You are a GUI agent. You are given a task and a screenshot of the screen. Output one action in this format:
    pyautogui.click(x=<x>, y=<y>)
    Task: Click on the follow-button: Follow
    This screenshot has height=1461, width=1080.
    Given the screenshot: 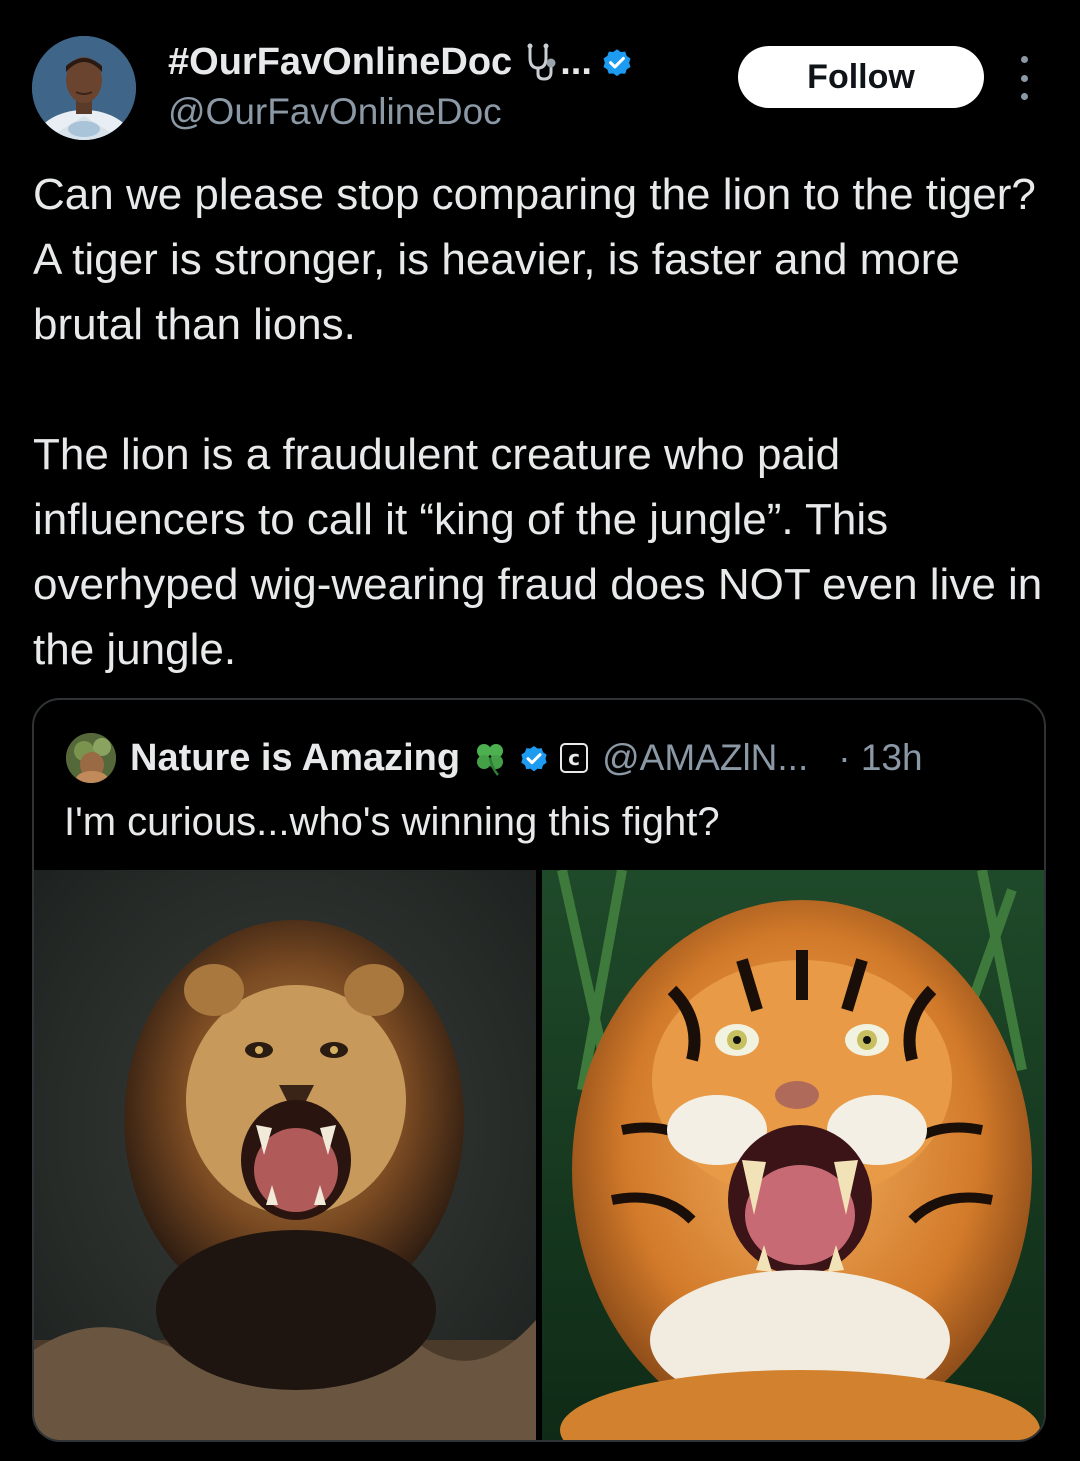 What is the action you would take?
    pyautogui.click(x=861, y=77)
    